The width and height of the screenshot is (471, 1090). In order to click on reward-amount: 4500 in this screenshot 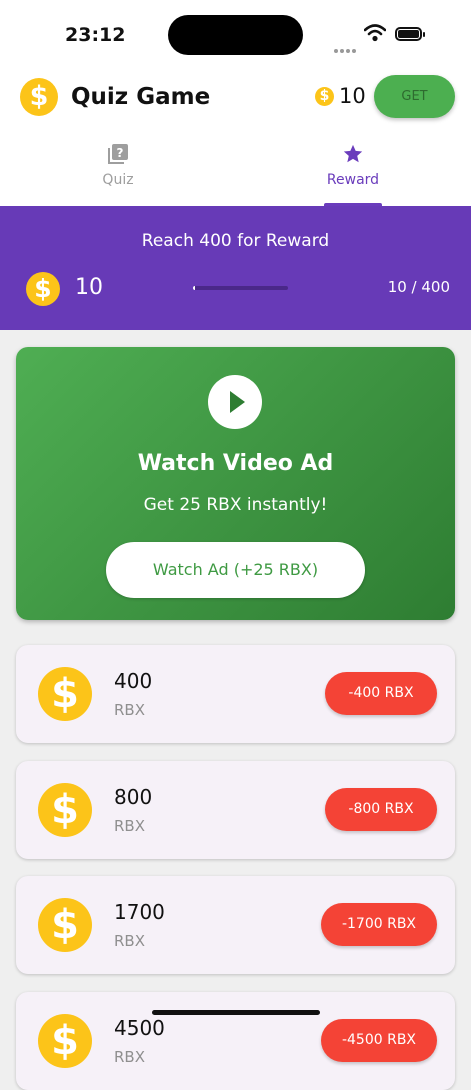, I will do `click(139, 1028)`.